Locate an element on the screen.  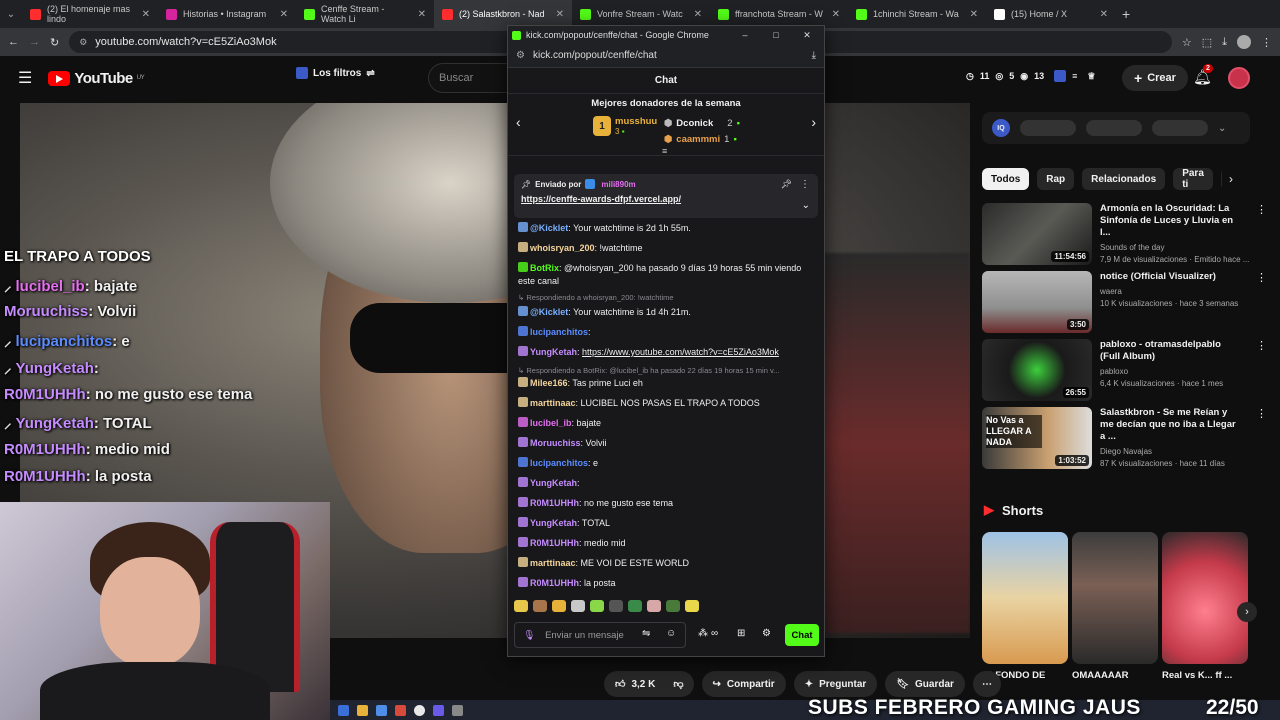
chat-message: marttinaac: ME VOI DE ESTE WORLD is located at coordinates (666, 563).